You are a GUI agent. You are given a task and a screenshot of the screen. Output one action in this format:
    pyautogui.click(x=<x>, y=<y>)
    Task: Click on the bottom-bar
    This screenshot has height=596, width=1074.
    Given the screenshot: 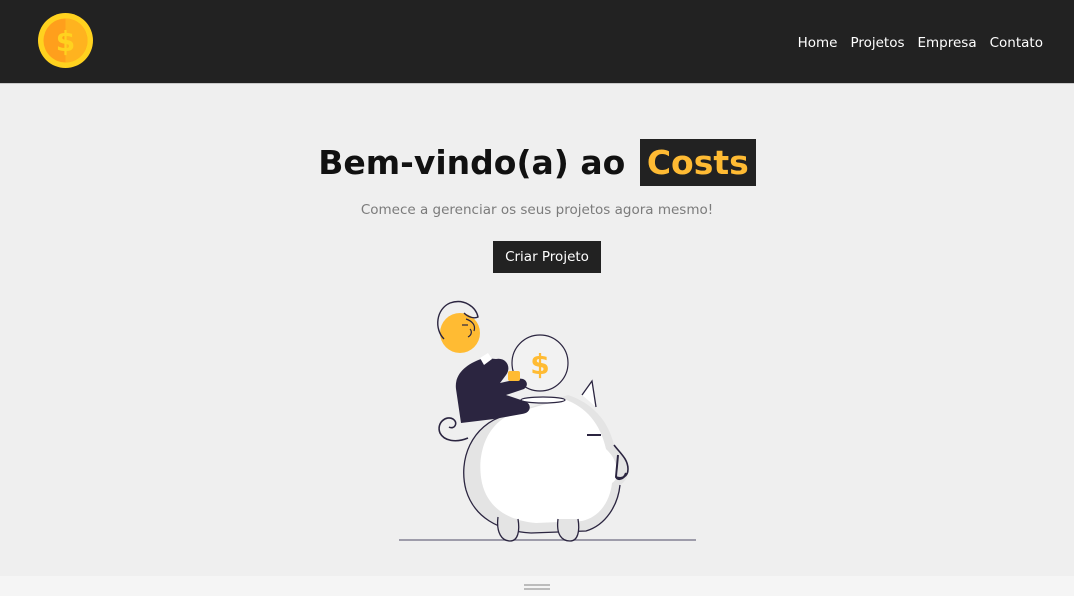 What is the action you would take?
    pyautogui.click(x=537, y=586)
    